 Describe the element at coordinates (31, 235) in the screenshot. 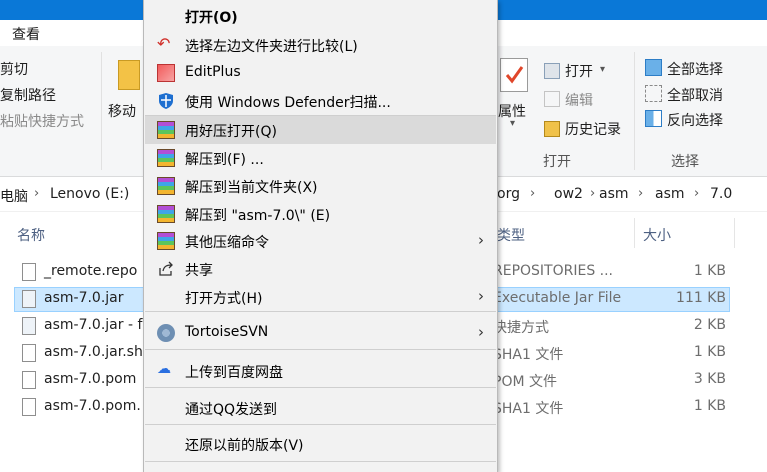

I see `column-header-name: 名称` at that location.